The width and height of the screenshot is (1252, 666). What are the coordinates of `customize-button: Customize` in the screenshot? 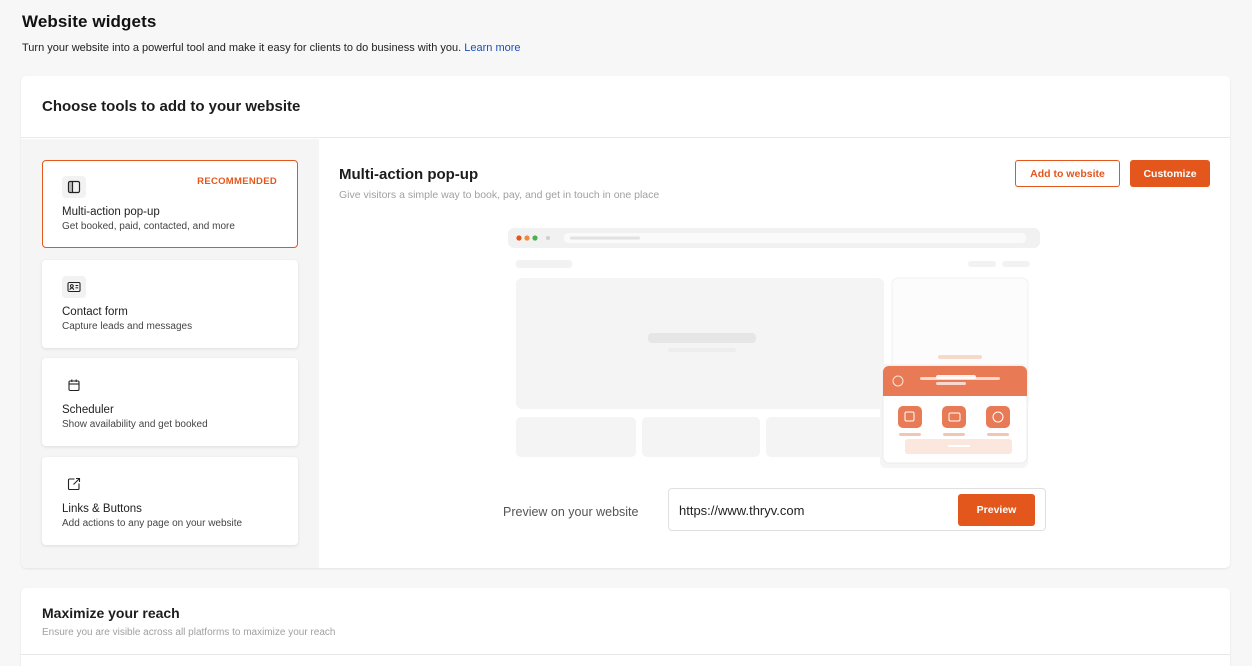 It's located at (1170, 173).